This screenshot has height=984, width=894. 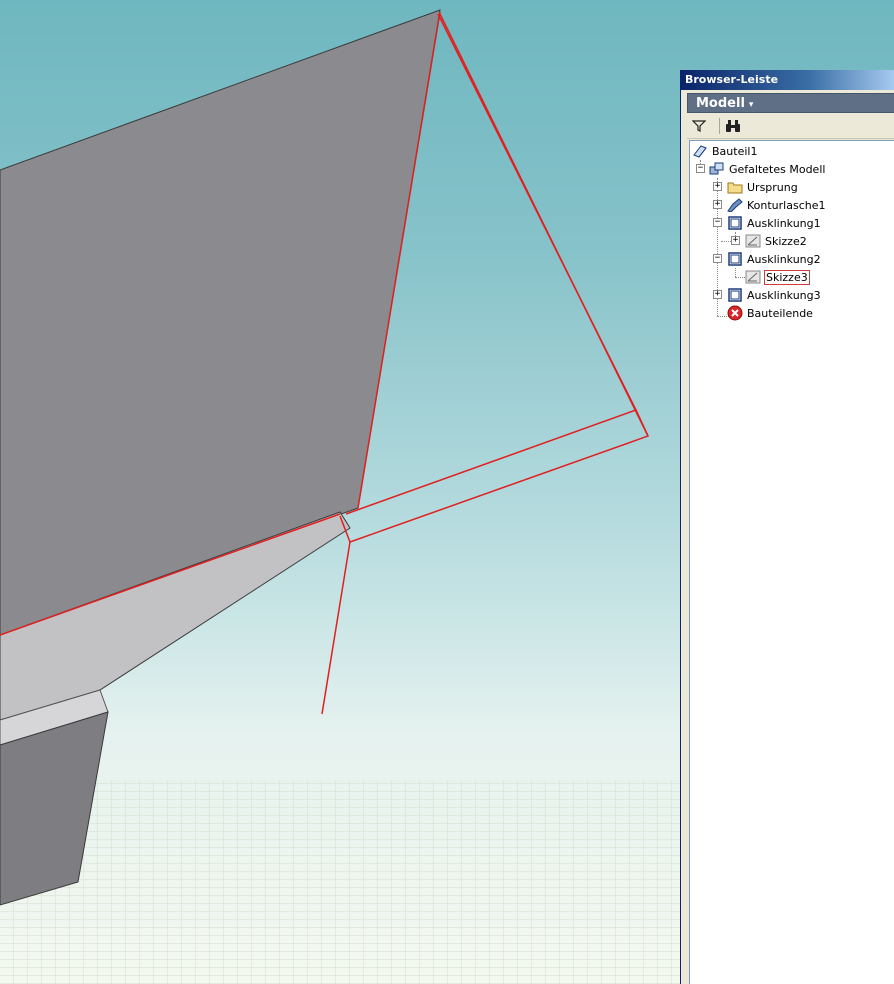 I want to click on tree-item-skizze3: Skizze3, so click(x=777, y=277).